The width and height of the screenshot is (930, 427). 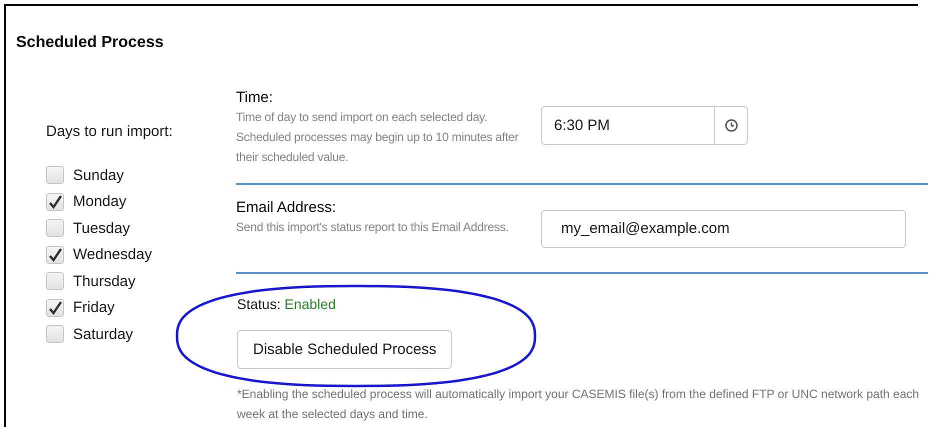 I want to click on day-label: Thursday, so click(x=104, y=281).